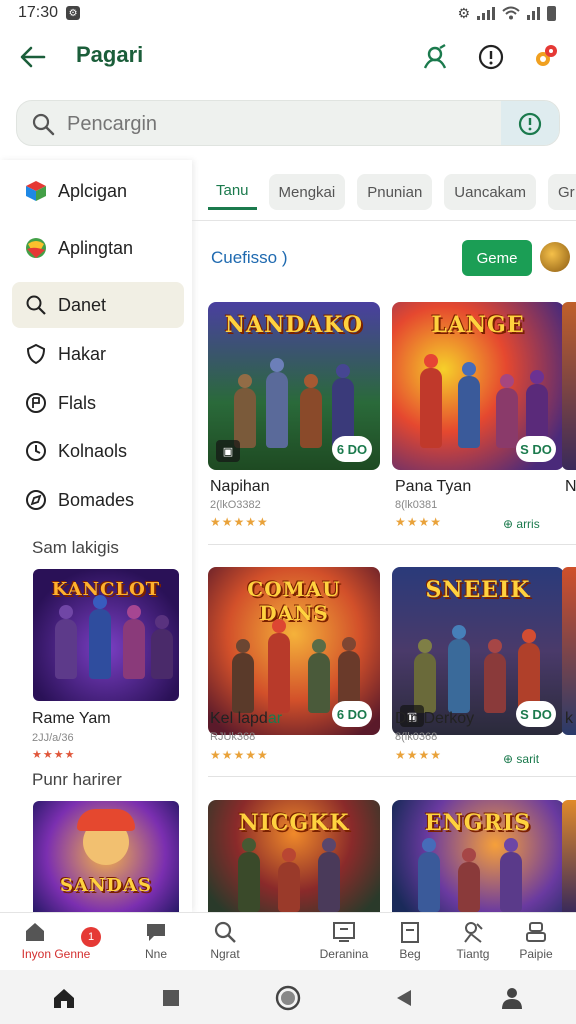 The width and height of the screenshot is (576, 1024). Describe the element at coordinates (551, 13) in the screenshot. I see `battery-icon` at that location.